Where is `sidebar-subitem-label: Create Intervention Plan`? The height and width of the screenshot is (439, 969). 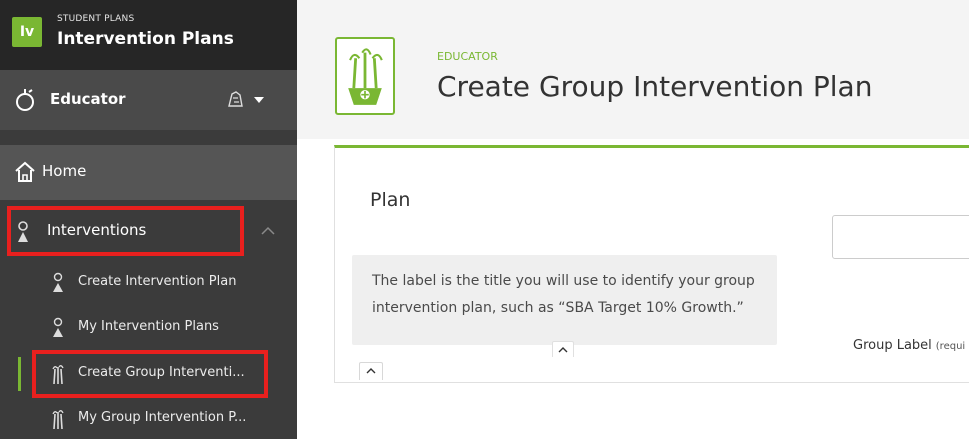
sidebar-subitem-label: Create Intervention Plan is located at coordinates (157, 281).